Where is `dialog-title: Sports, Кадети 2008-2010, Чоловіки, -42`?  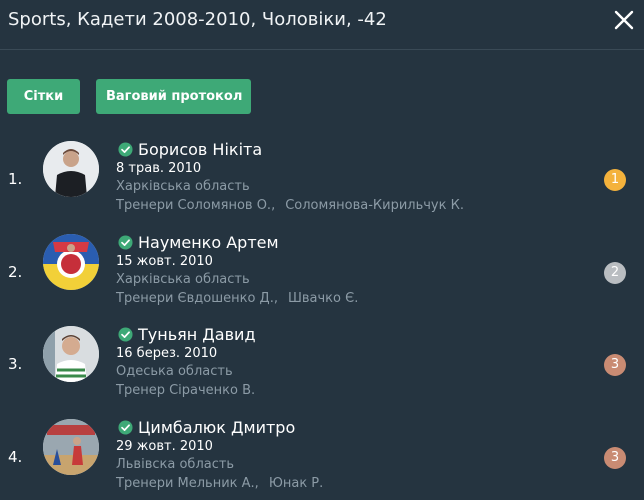
dialog-title: Sports, Кадети 2008-2010, Чоловіки, -42 is located at coordinates (197, 19).